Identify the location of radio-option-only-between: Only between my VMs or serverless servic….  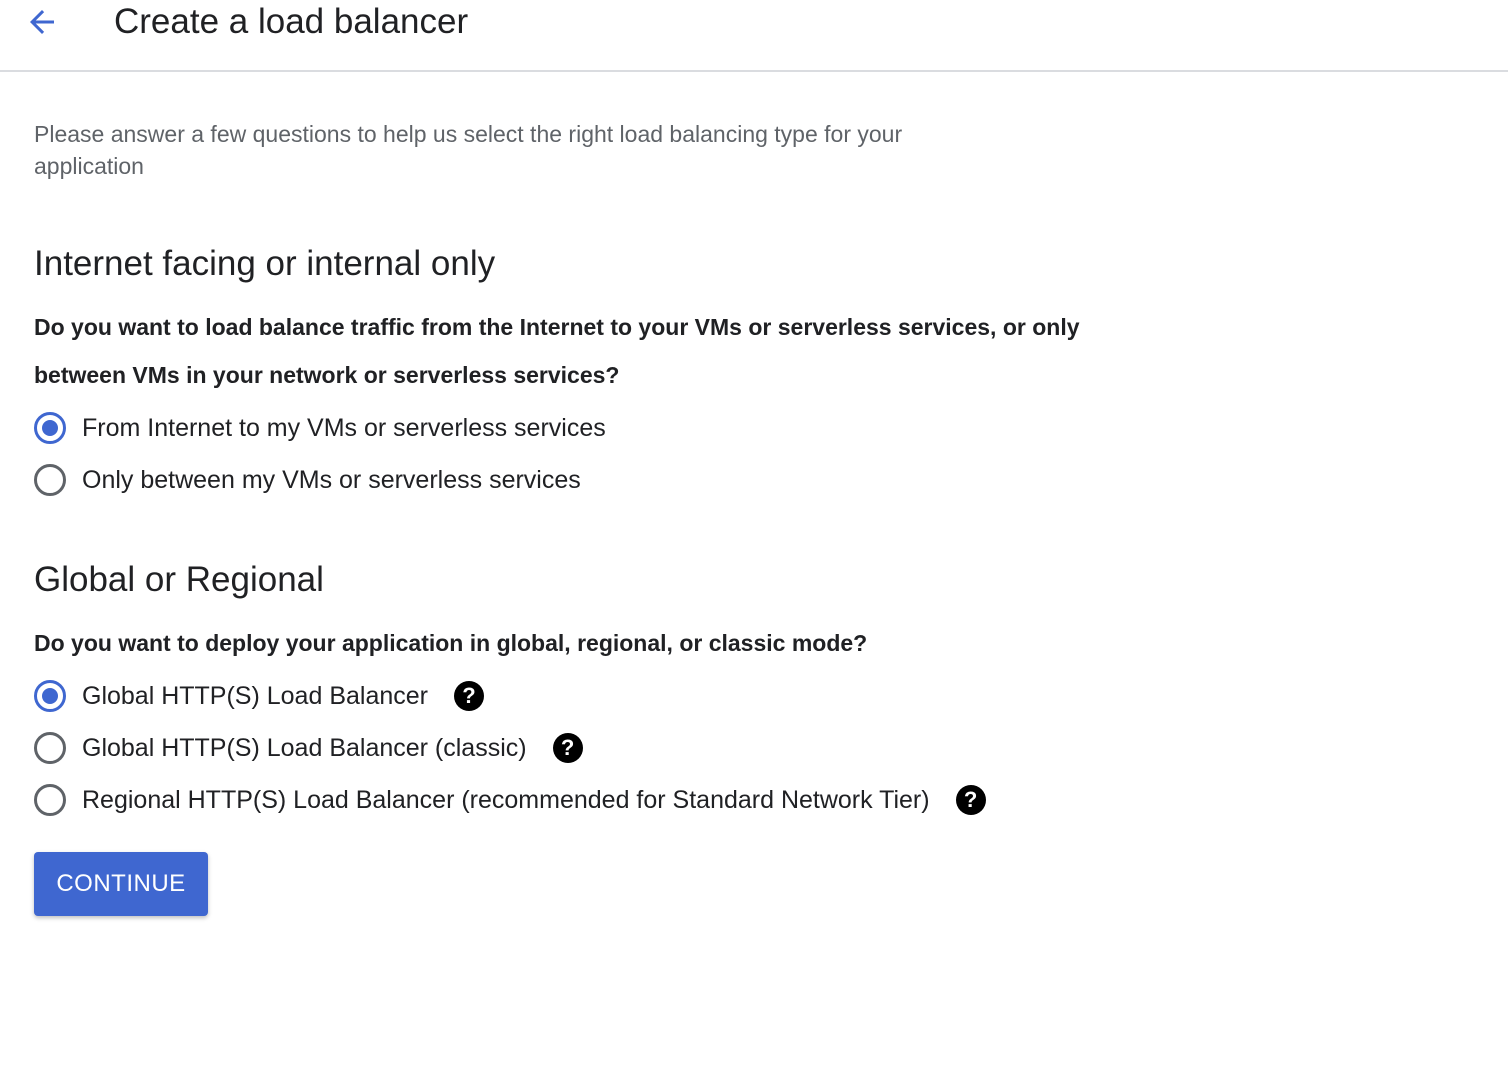
(307, 480).